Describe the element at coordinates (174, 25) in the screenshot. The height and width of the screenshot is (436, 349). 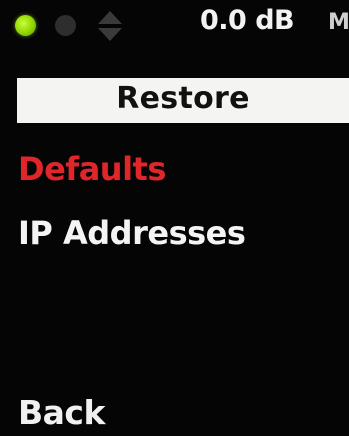
I see `status-bar: 0.0 dB M` at that location.